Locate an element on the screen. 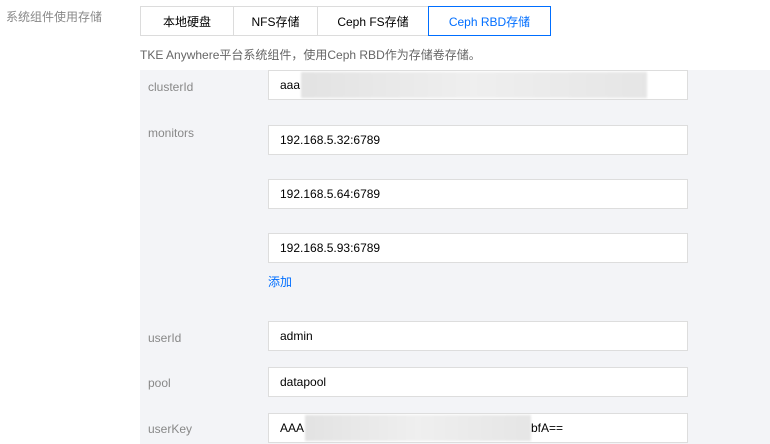 Image resolution: width=770 pixels, height=444 pixels. tab-ceph-rbd: Ceph RBD存储 is located at coordinates (489, 21).